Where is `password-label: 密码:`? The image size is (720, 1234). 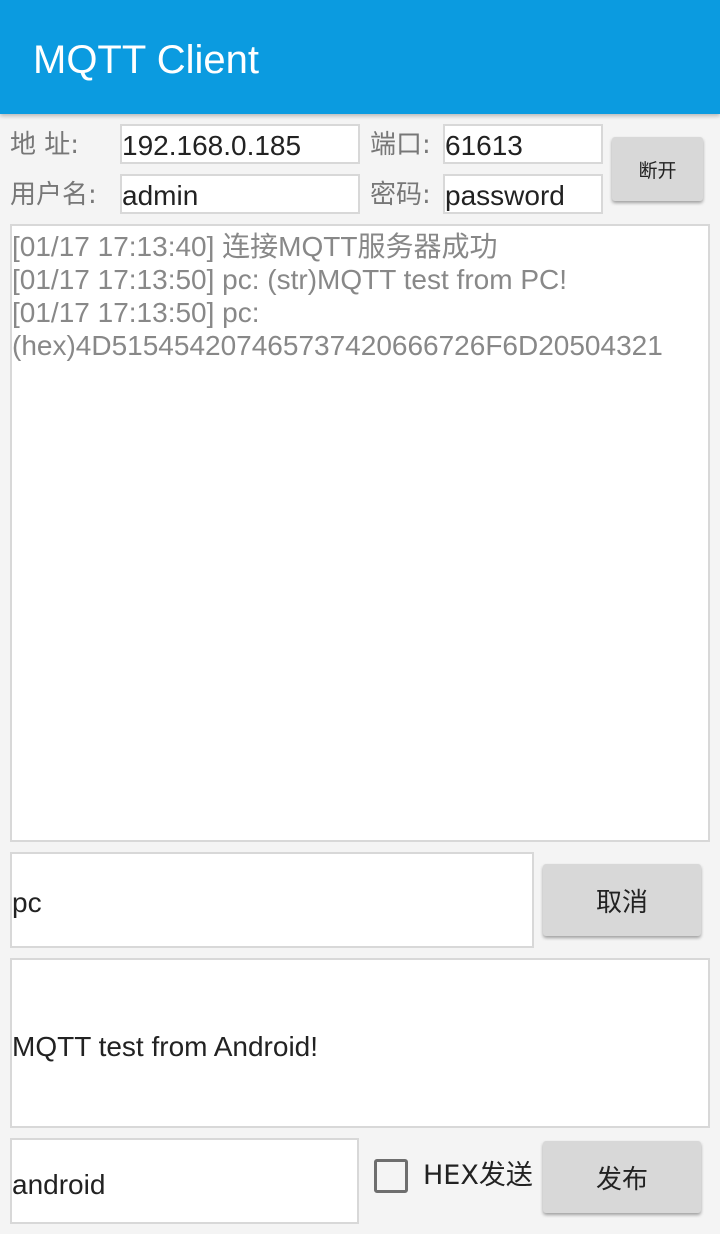
password-label: 密码: is located at coordinates (400, 195).